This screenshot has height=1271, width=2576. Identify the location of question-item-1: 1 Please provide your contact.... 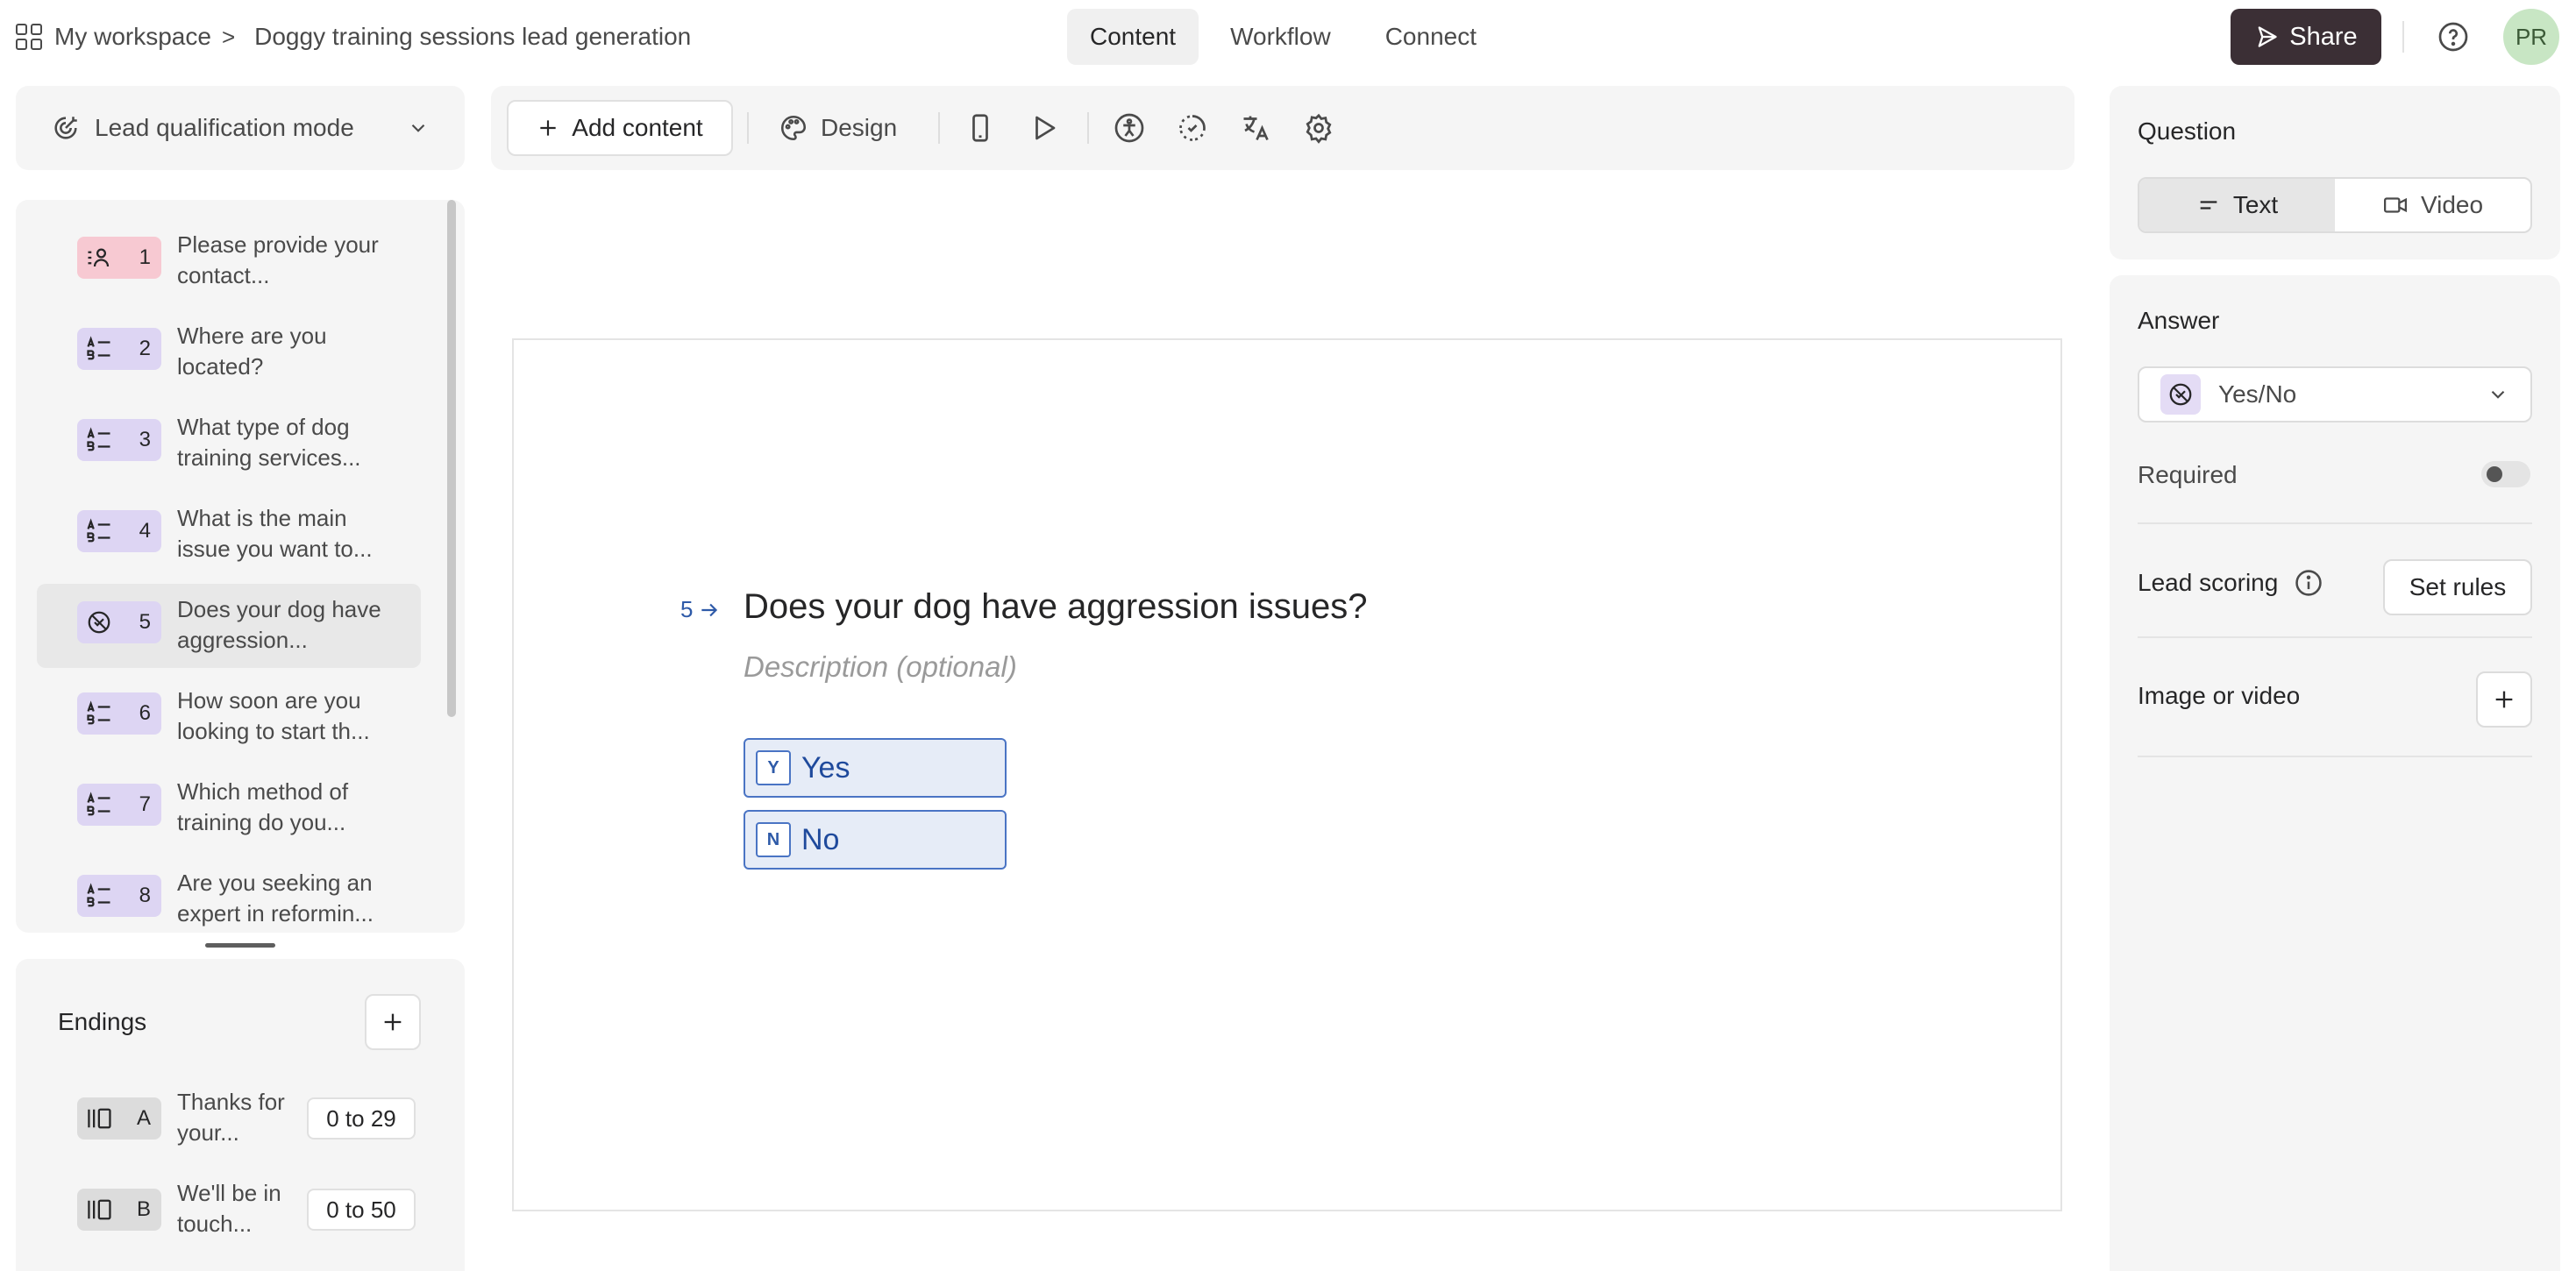
(229, 261).